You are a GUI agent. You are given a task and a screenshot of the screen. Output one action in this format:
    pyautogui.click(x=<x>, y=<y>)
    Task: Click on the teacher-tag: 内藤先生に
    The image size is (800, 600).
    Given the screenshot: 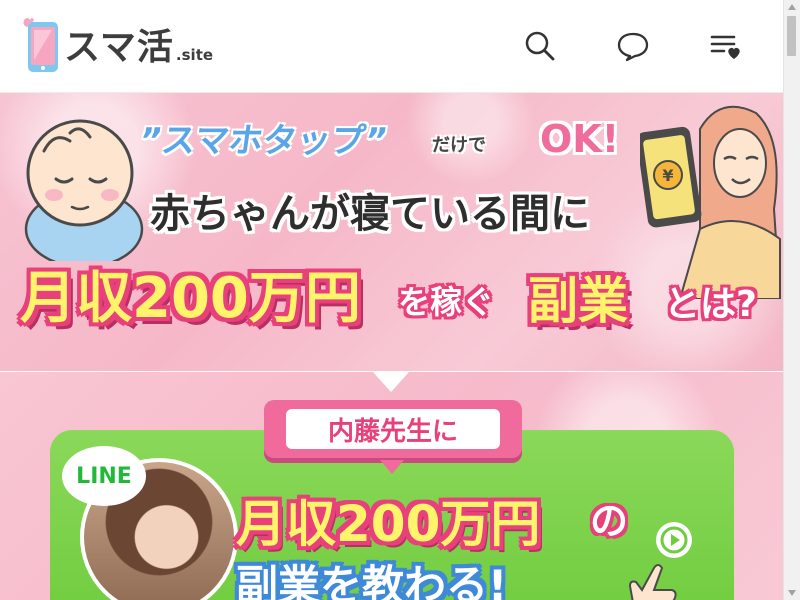 What is the action you would take?
    pyautogui.click(x=393, y=429)
    